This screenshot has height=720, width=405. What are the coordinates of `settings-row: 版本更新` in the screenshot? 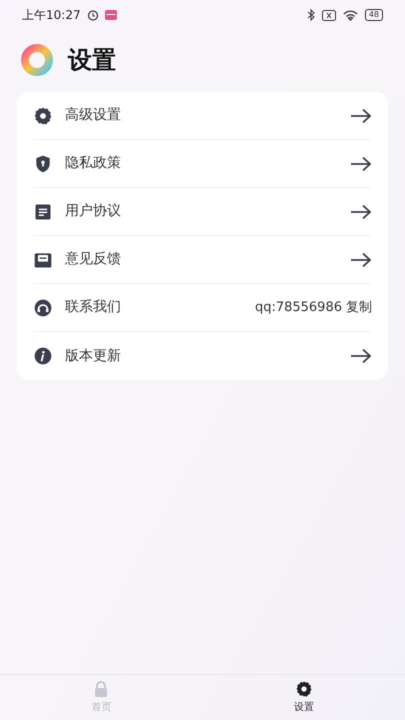 It's located at (202, 356).